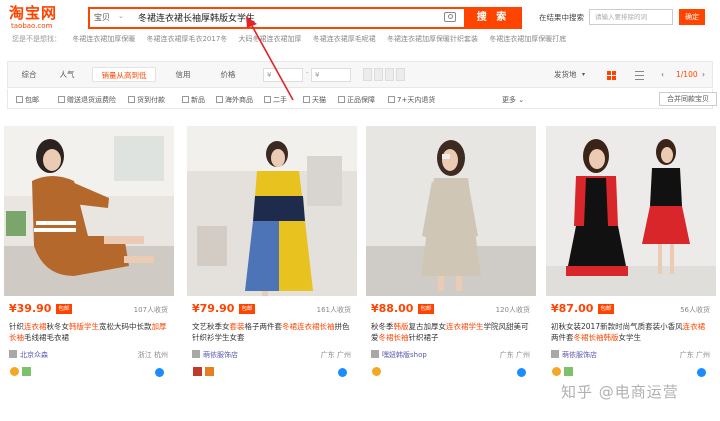  What do you see at coordinates (33, 13) in the screenshot?
I see `logo-text: 淘宝网` at bounding box center [33, 13].